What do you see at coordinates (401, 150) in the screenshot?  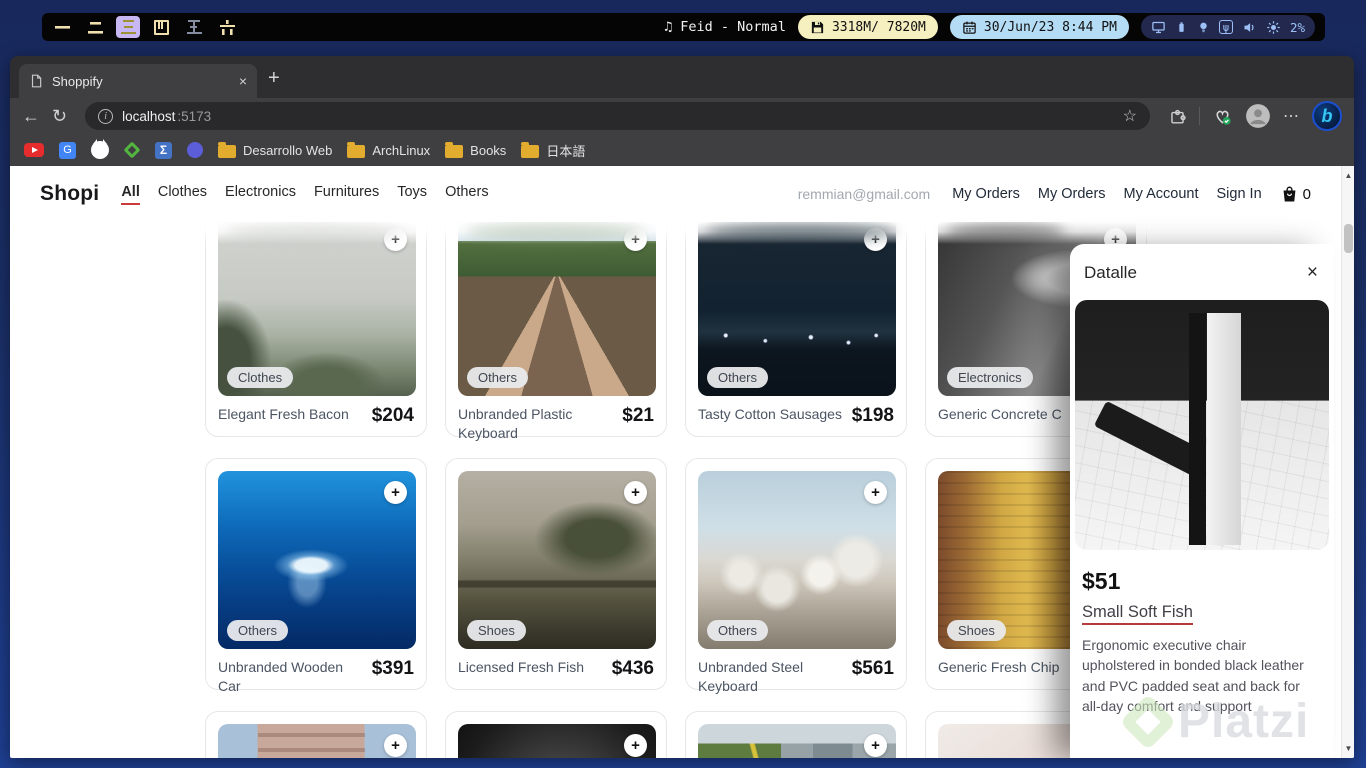 I see `bookmark-folder-archlinux: ArchLinux` at bounding box center [401, 150].